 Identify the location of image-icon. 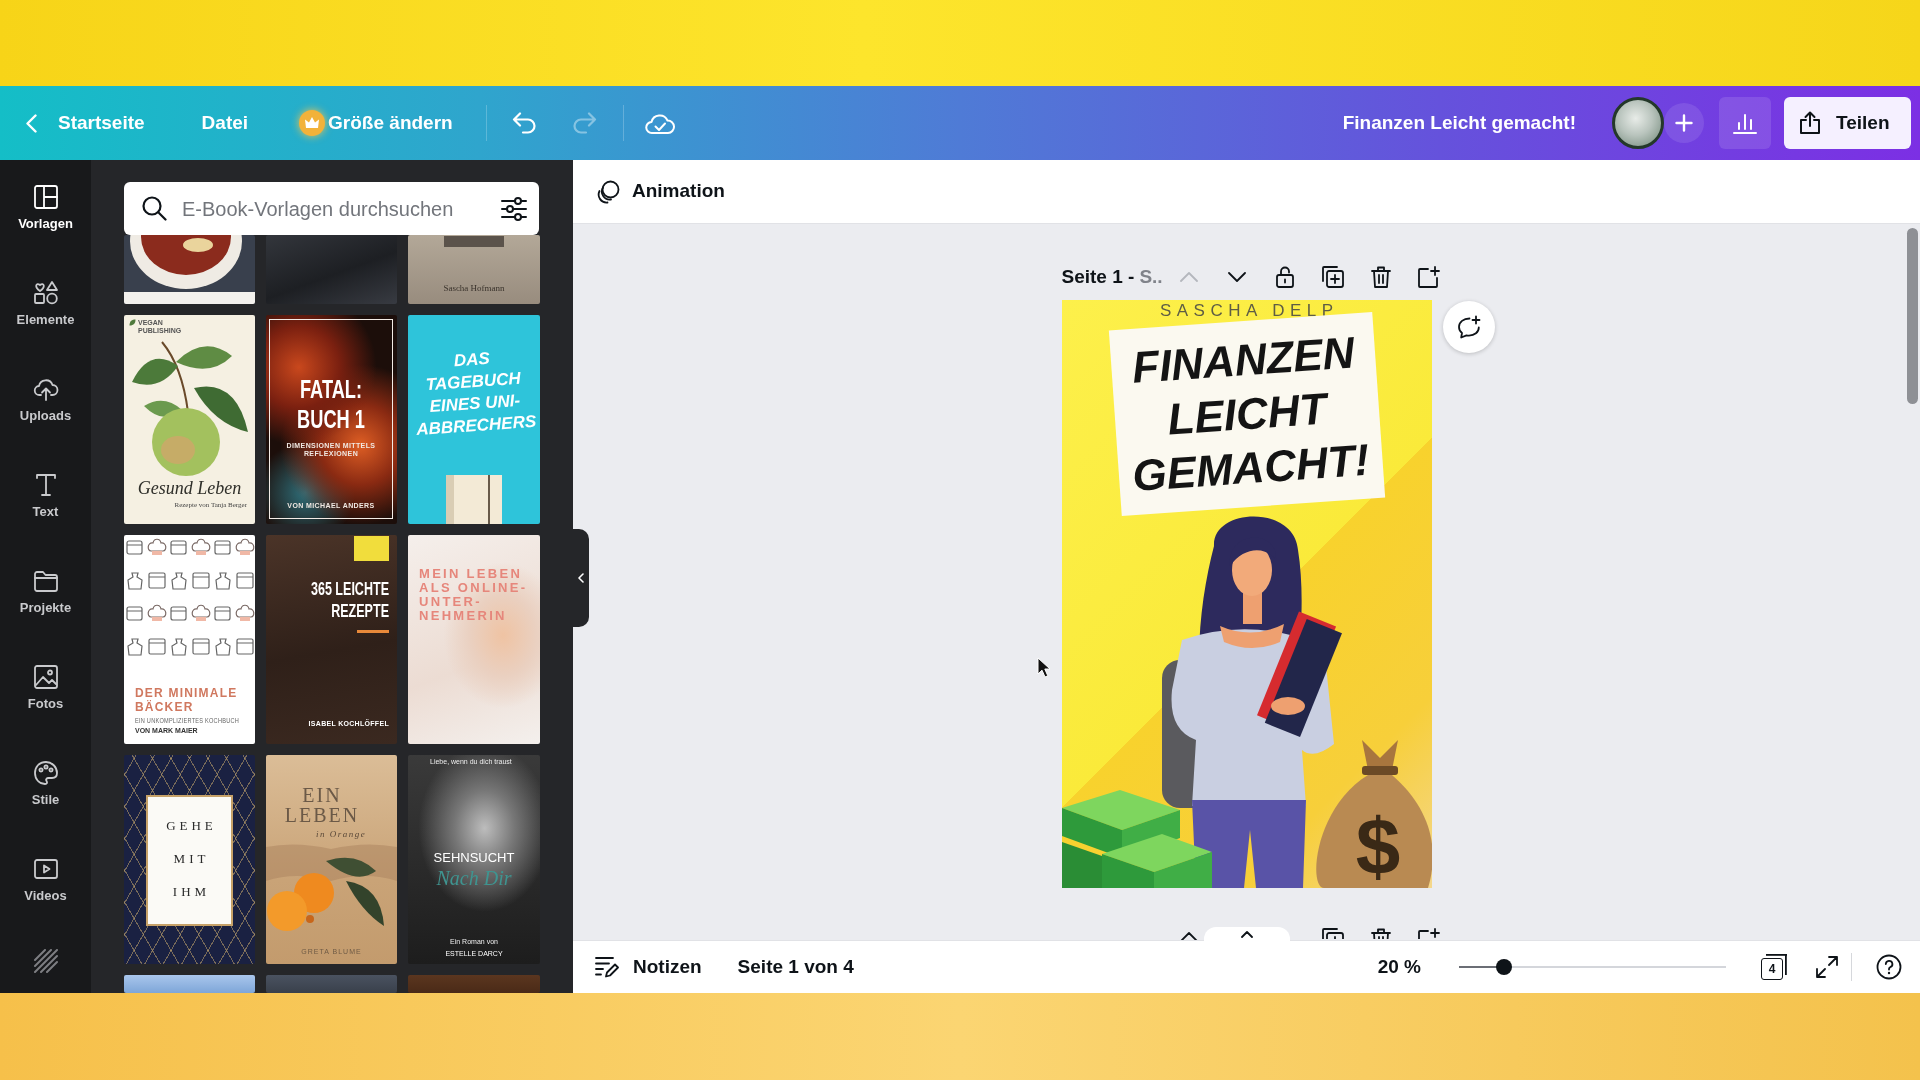
(45, 677).